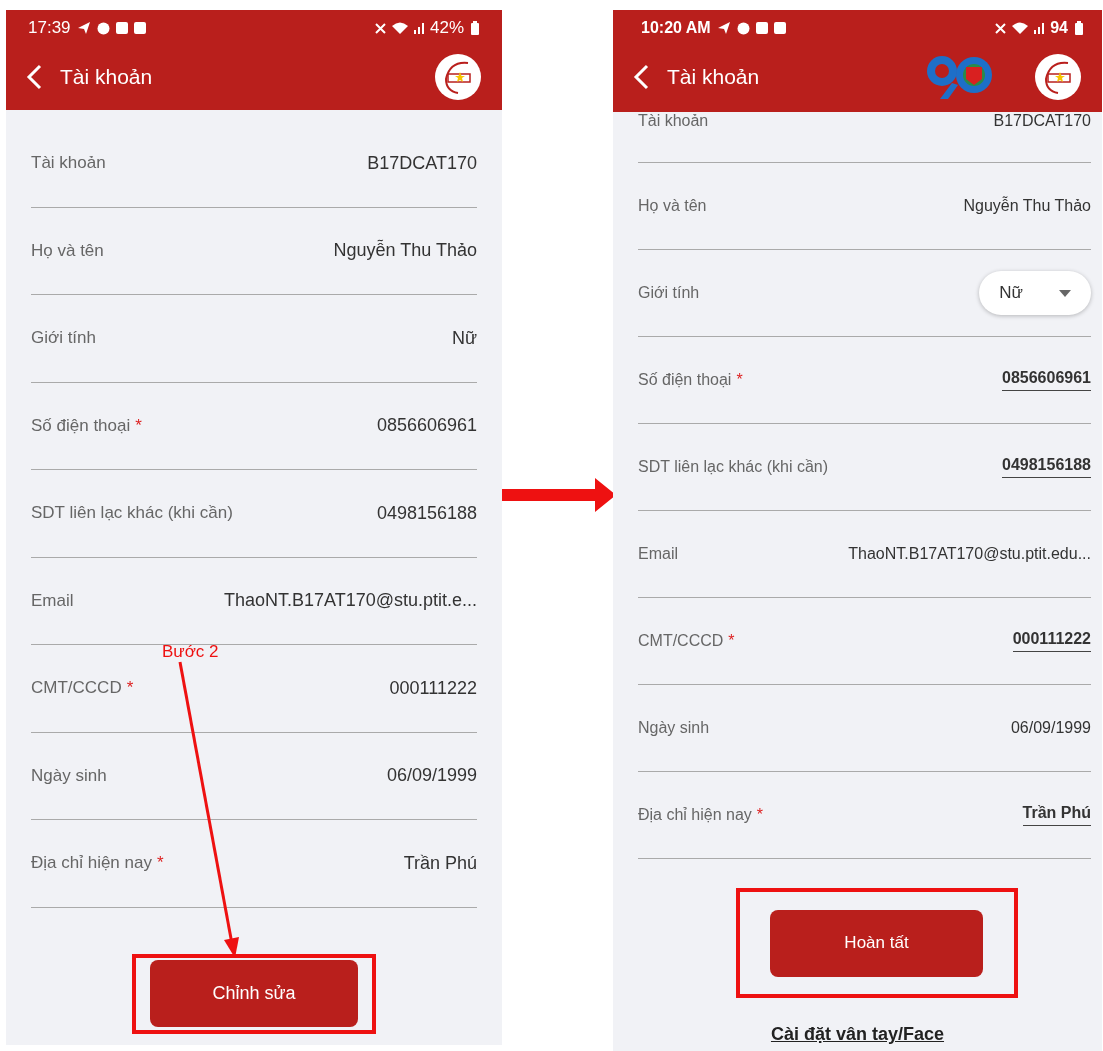 This screenshot has width=1103, height=1051. I want to click on gender-dropdown: Nữ, so click(1035, 293).